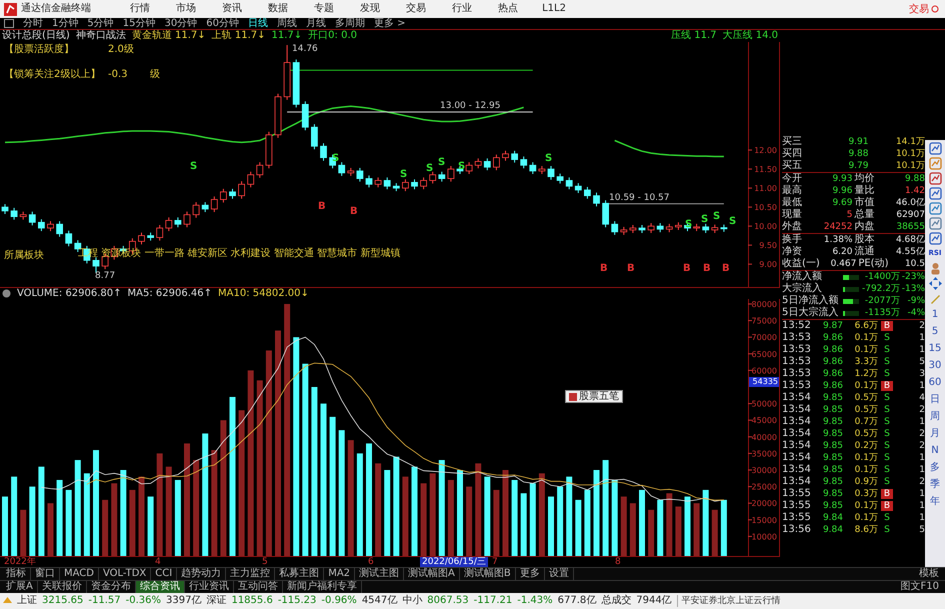 The width and height of the screenshot is (945, 609). Describe the element at coordinates (594, 396) in the screenshot. I see `popup-chip: 股票五笔` at that location.